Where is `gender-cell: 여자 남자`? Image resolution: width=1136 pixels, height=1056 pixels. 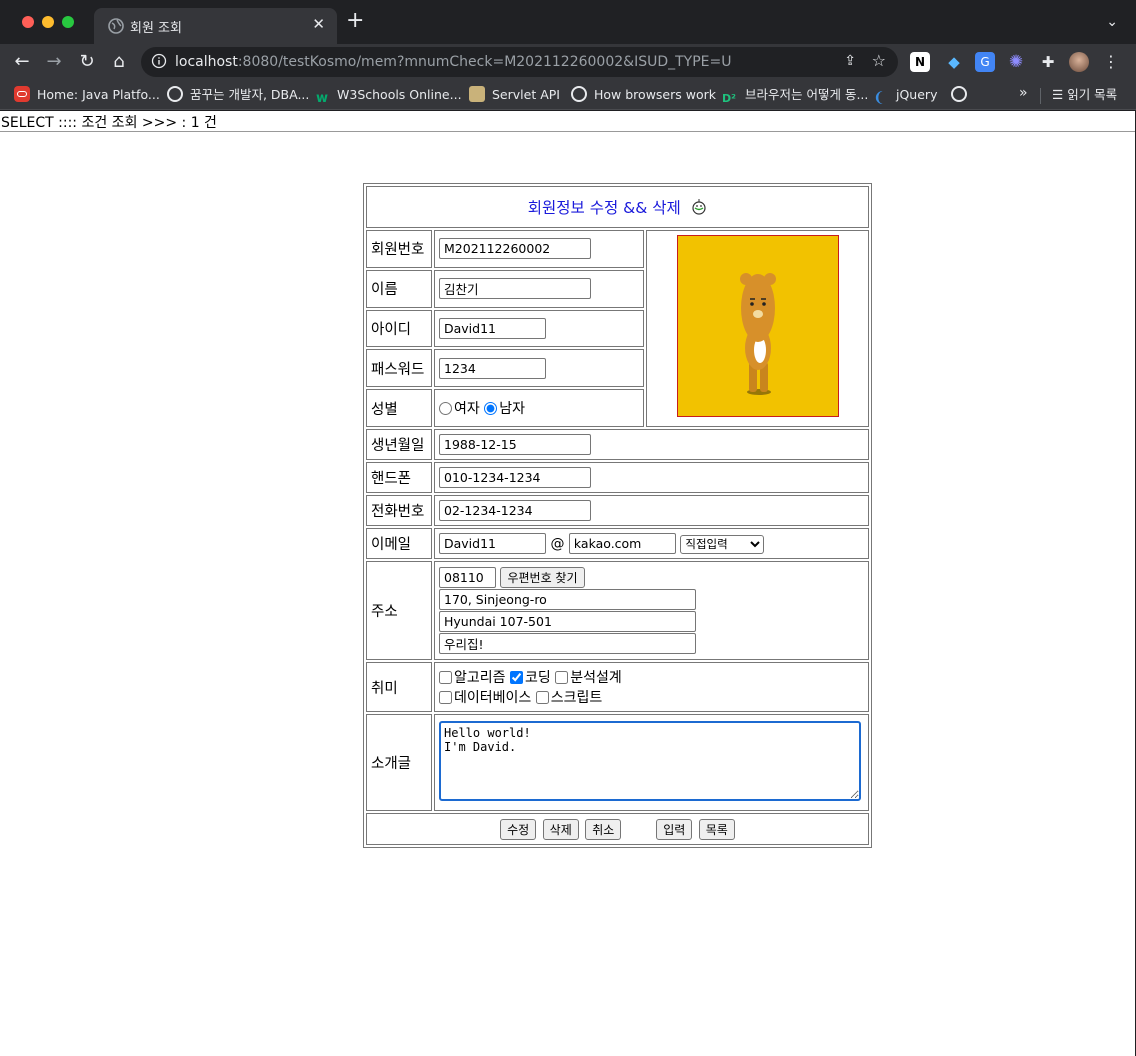
gender-cell: 여자 남자 is located at coordinates (539, 408).